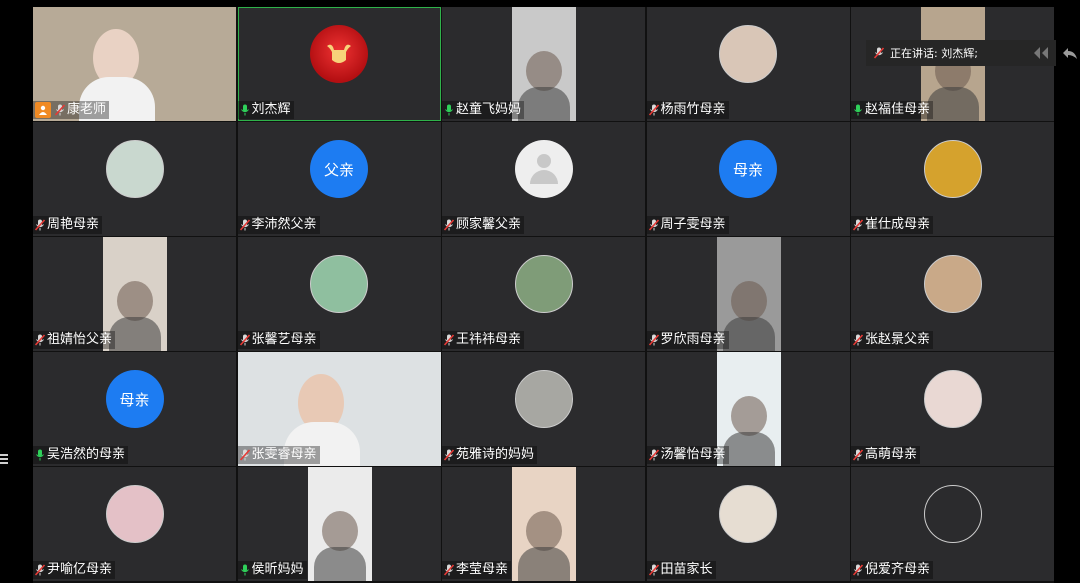 The width and height of the screenshot is (1080, 583). I want to click on participant-name: 王祎祎母亲, so click(489, 339).